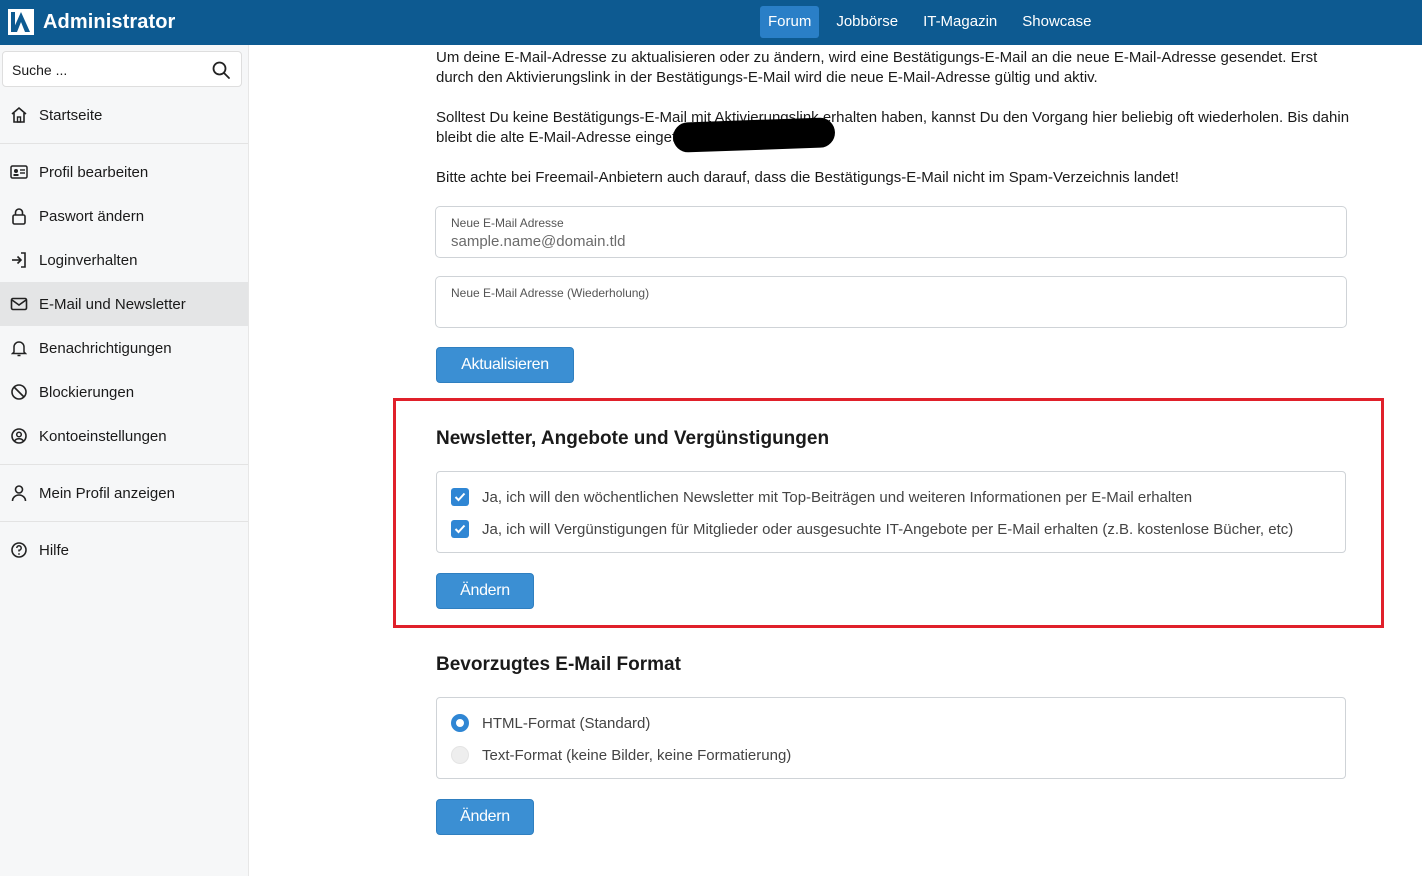  I want to click on logo-icon, so click(21, 22).